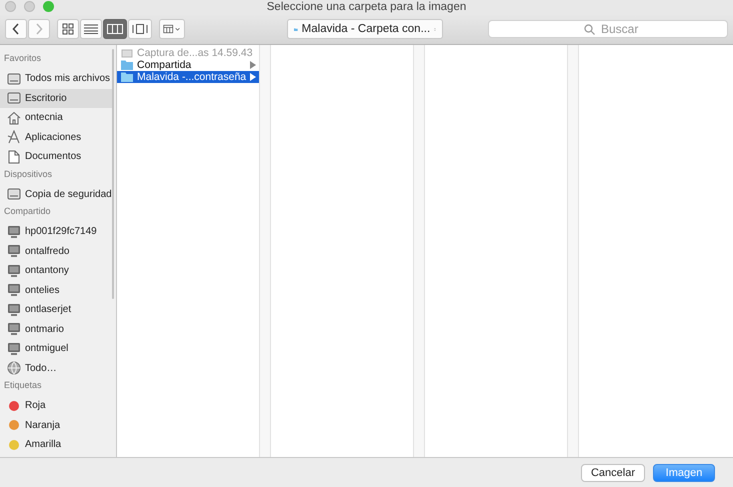  Describe the element at coordinates (56, 310) in the screenshot. I see `sidebar-item: ontlaserjet` at that location.